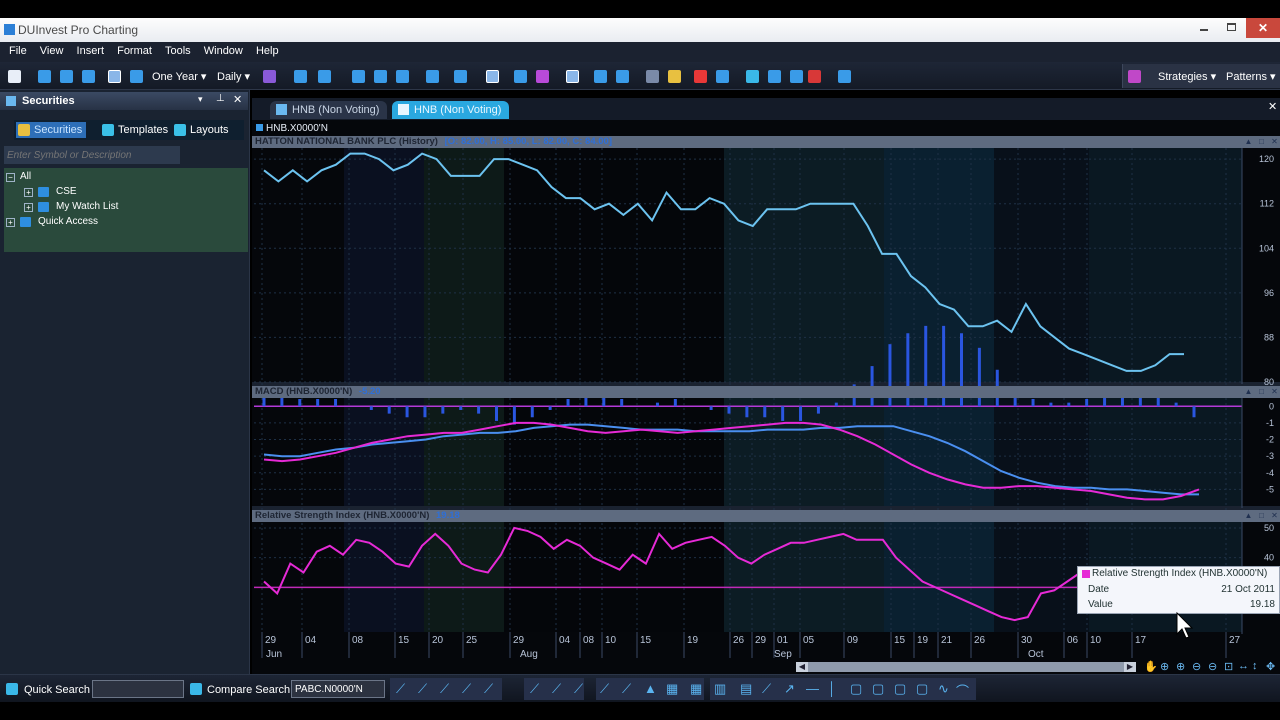 Image resolution: width=1280 pixels, height=720 pixels. Describe the element at coordinates (1212, 666) in the screenshot. I see `zoom-out-2-icon: ⊖` at that location.